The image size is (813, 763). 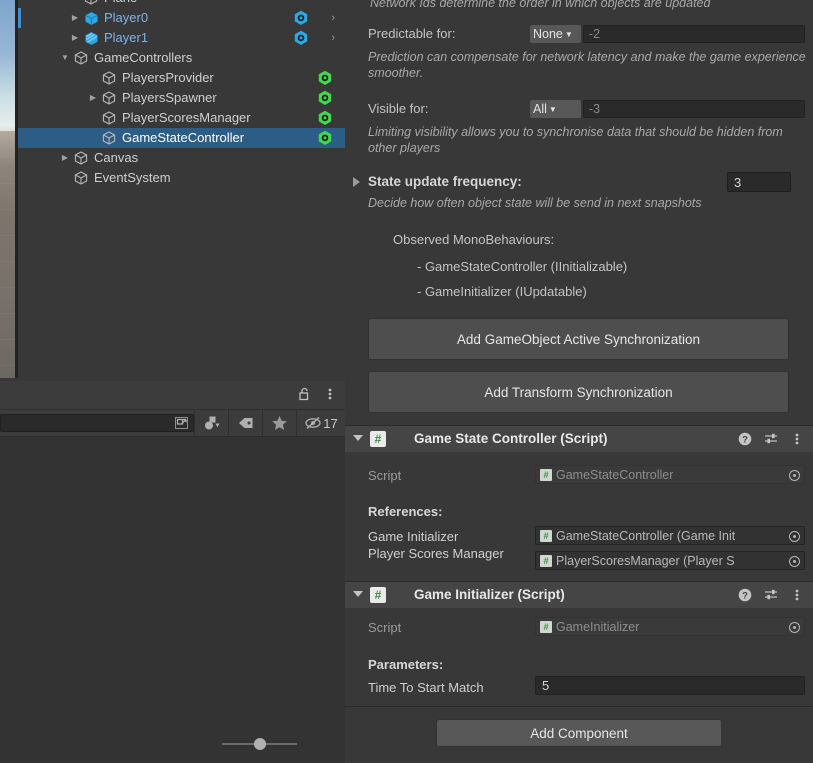 What do you see at coordinates (759, 182) in the screenshot?
I see `state-update-frequency-field: 3` at bounding box center [759, 182].